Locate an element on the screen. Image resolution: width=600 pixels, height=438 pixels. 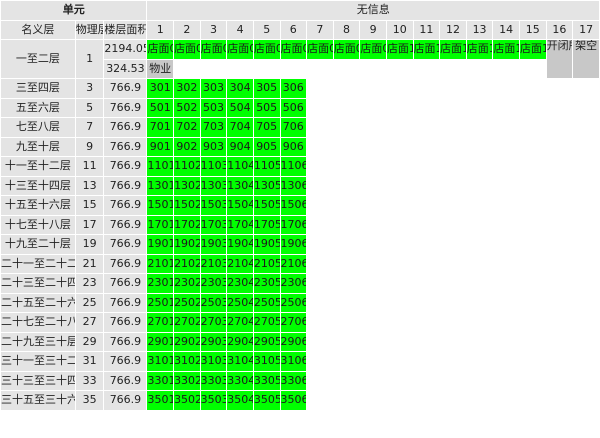
room-cell: 2703 is located at coordinates (213, 322).